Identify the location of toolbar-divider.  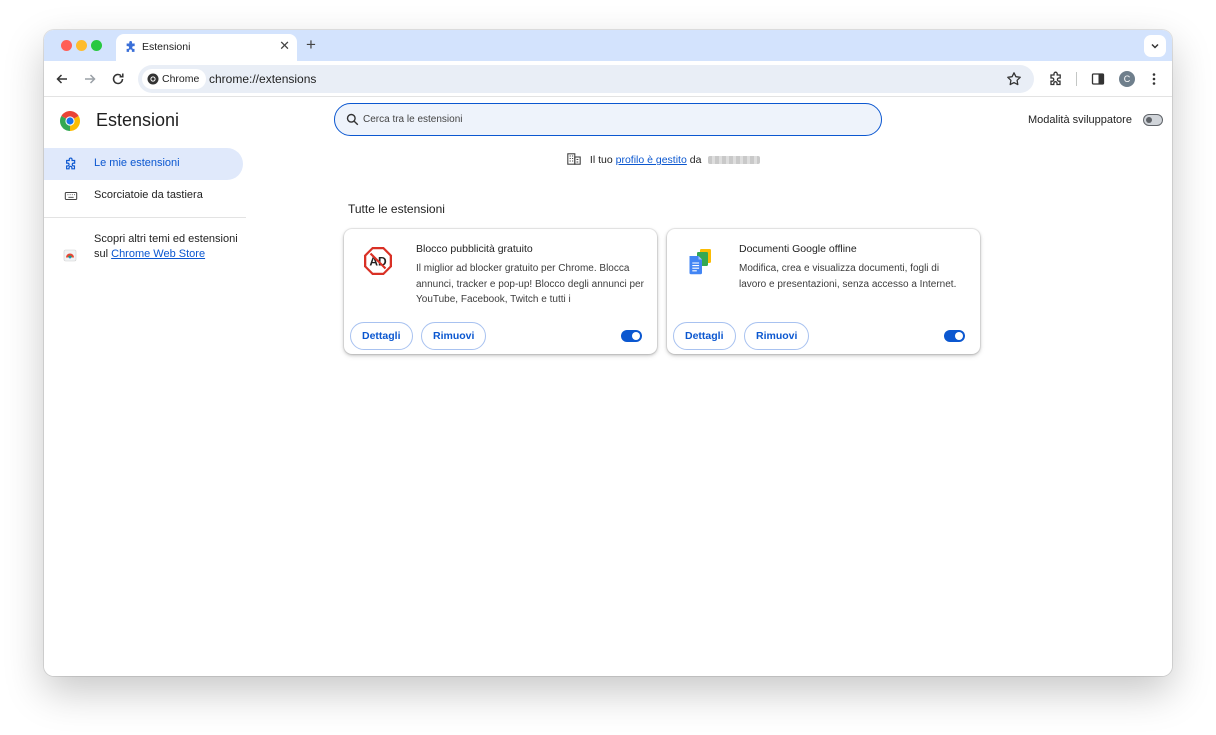
(1076, 79).